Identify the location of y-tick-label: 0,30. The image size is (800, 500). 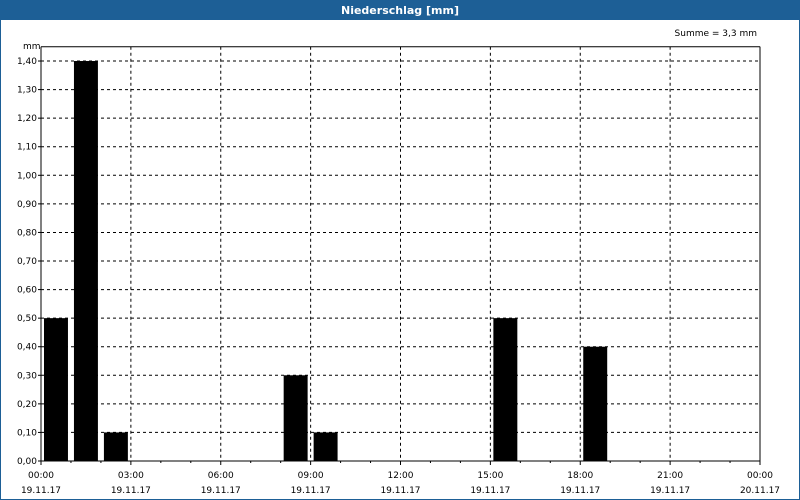
(27, 376).